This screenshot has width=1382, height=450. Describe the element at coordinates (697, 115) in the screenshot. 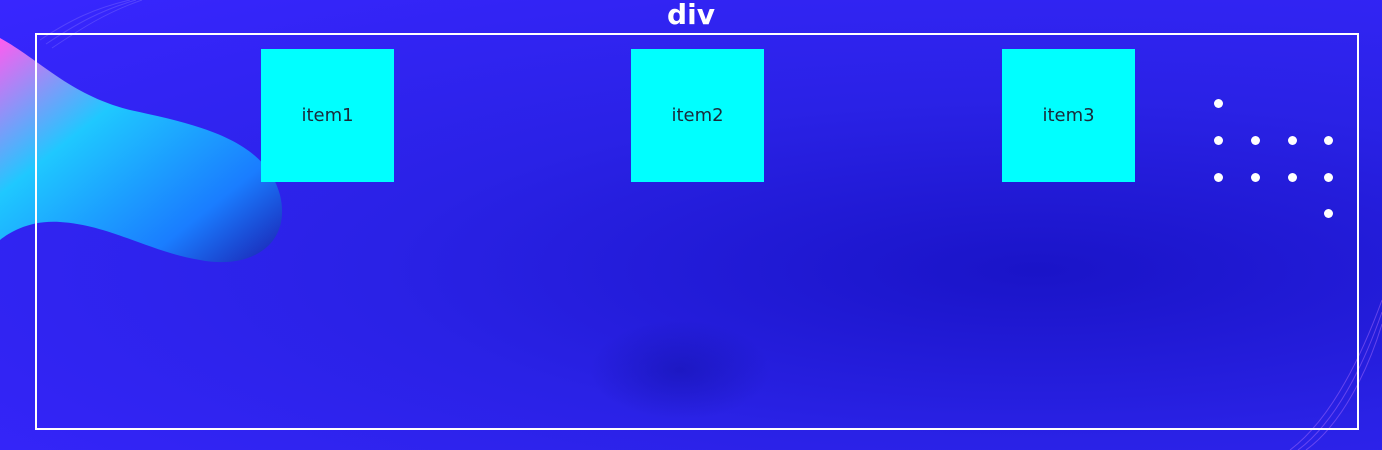

I see `item-box-2: item2` at that location.